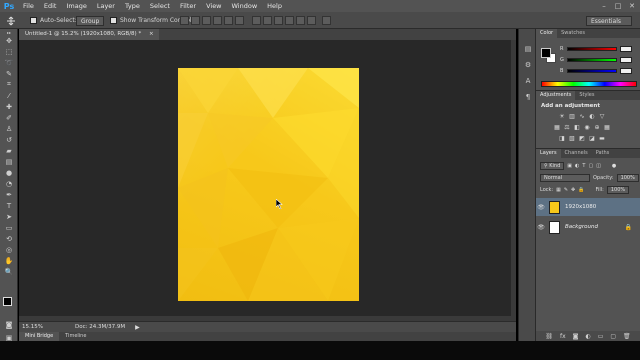  Describe the element at coordinates (10, 304) in the screenshot. I see `color-swatches` at that location.